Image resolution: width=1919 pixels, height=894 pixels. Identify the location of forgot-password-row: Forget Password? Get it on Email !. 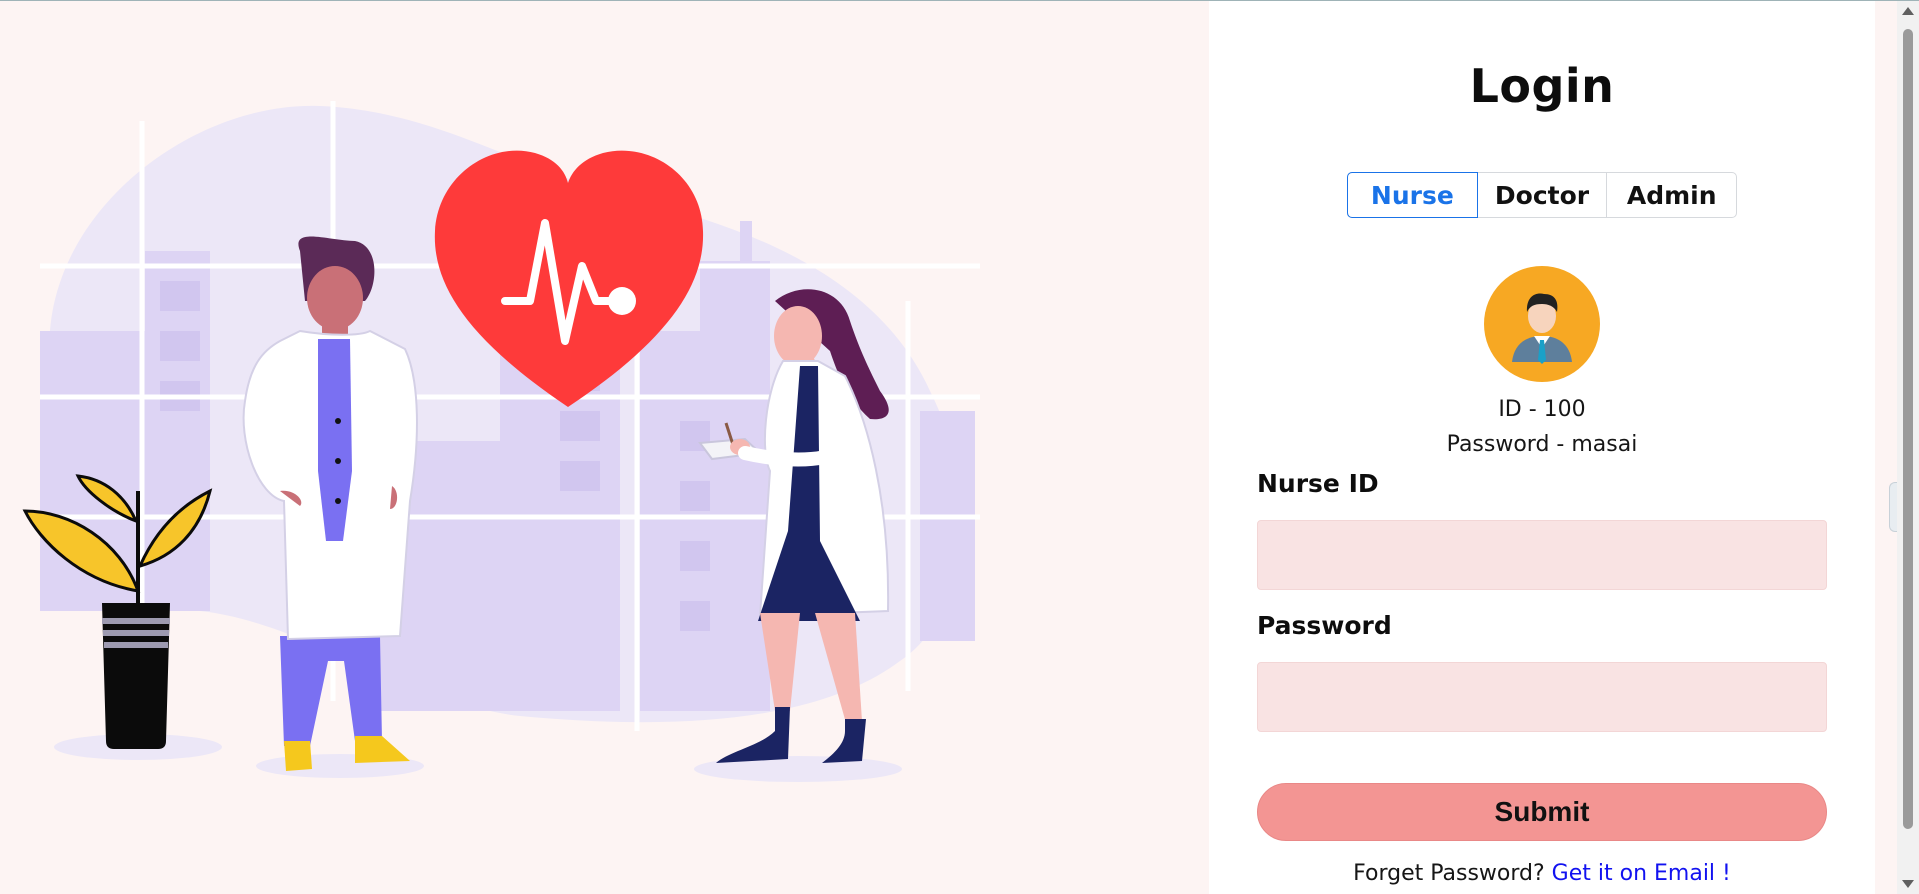
(1542, 873).